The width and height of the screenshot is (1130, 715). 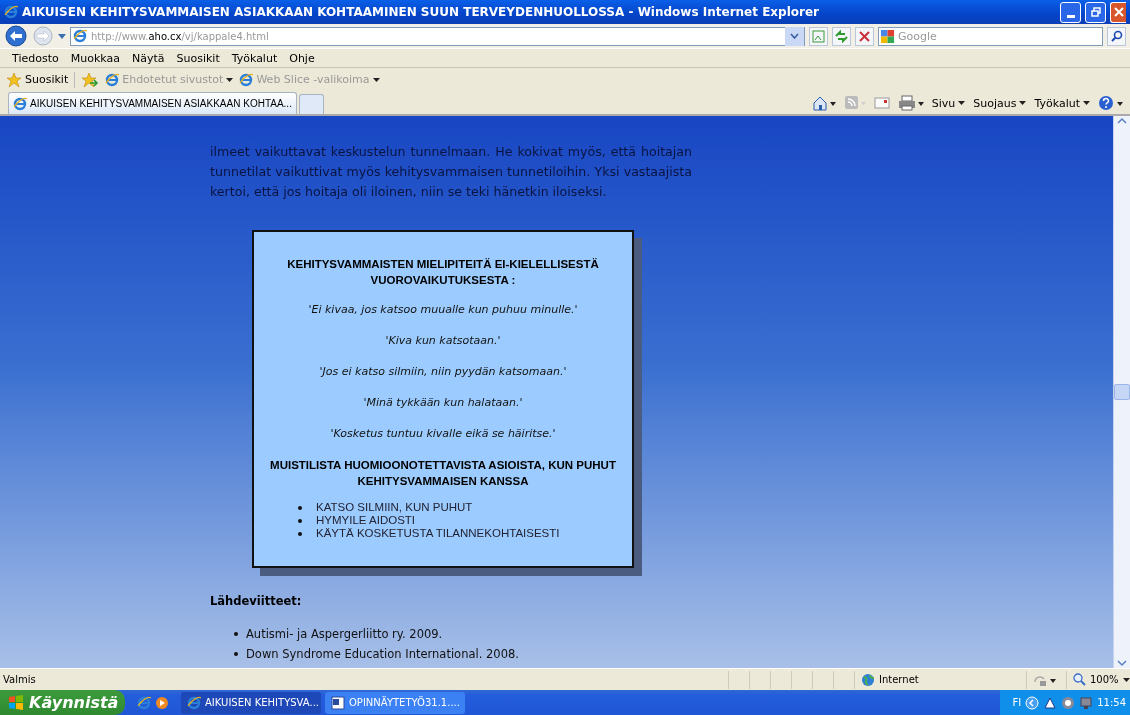 I want to click on help-icon, so click(x=1111, y=103).